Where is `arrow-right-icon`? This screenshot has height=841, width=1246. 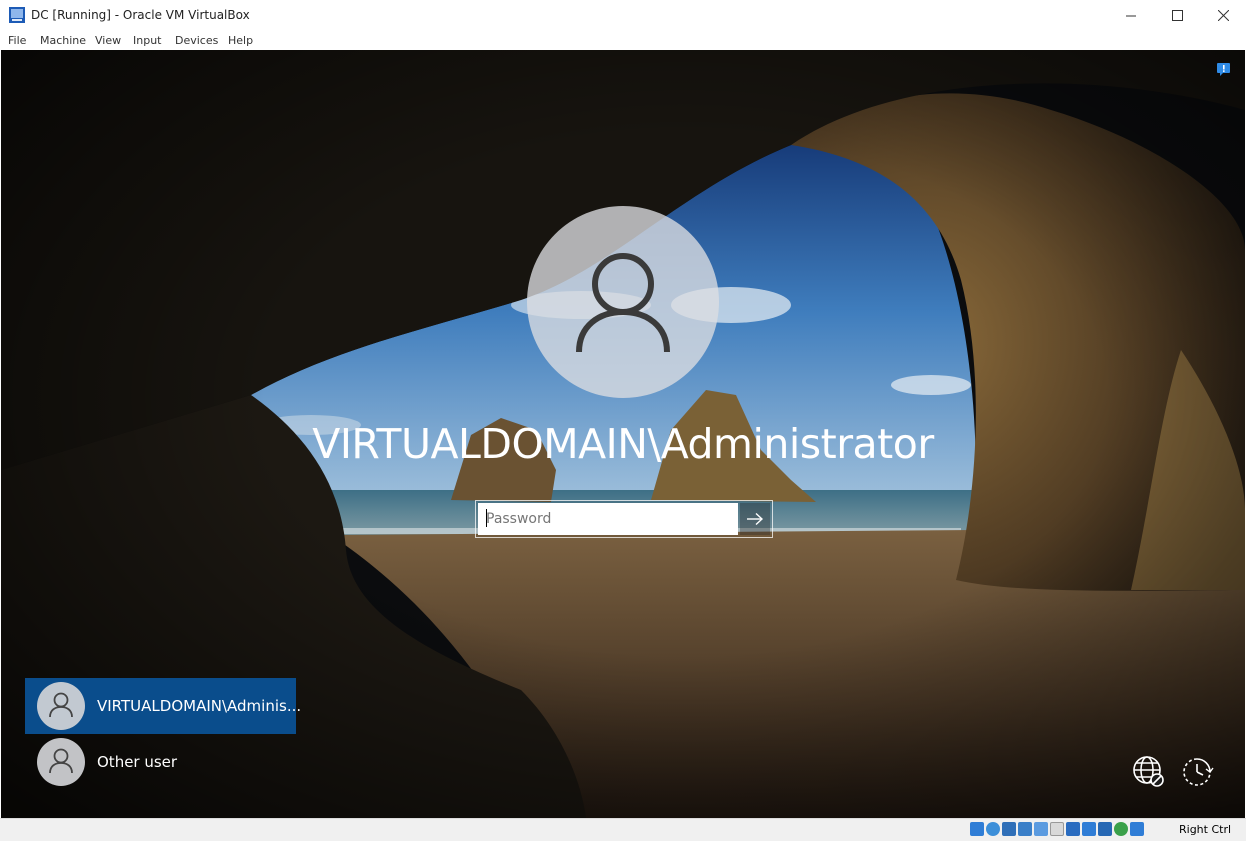
arrow-right-icon is located at coordinates (755, 519).